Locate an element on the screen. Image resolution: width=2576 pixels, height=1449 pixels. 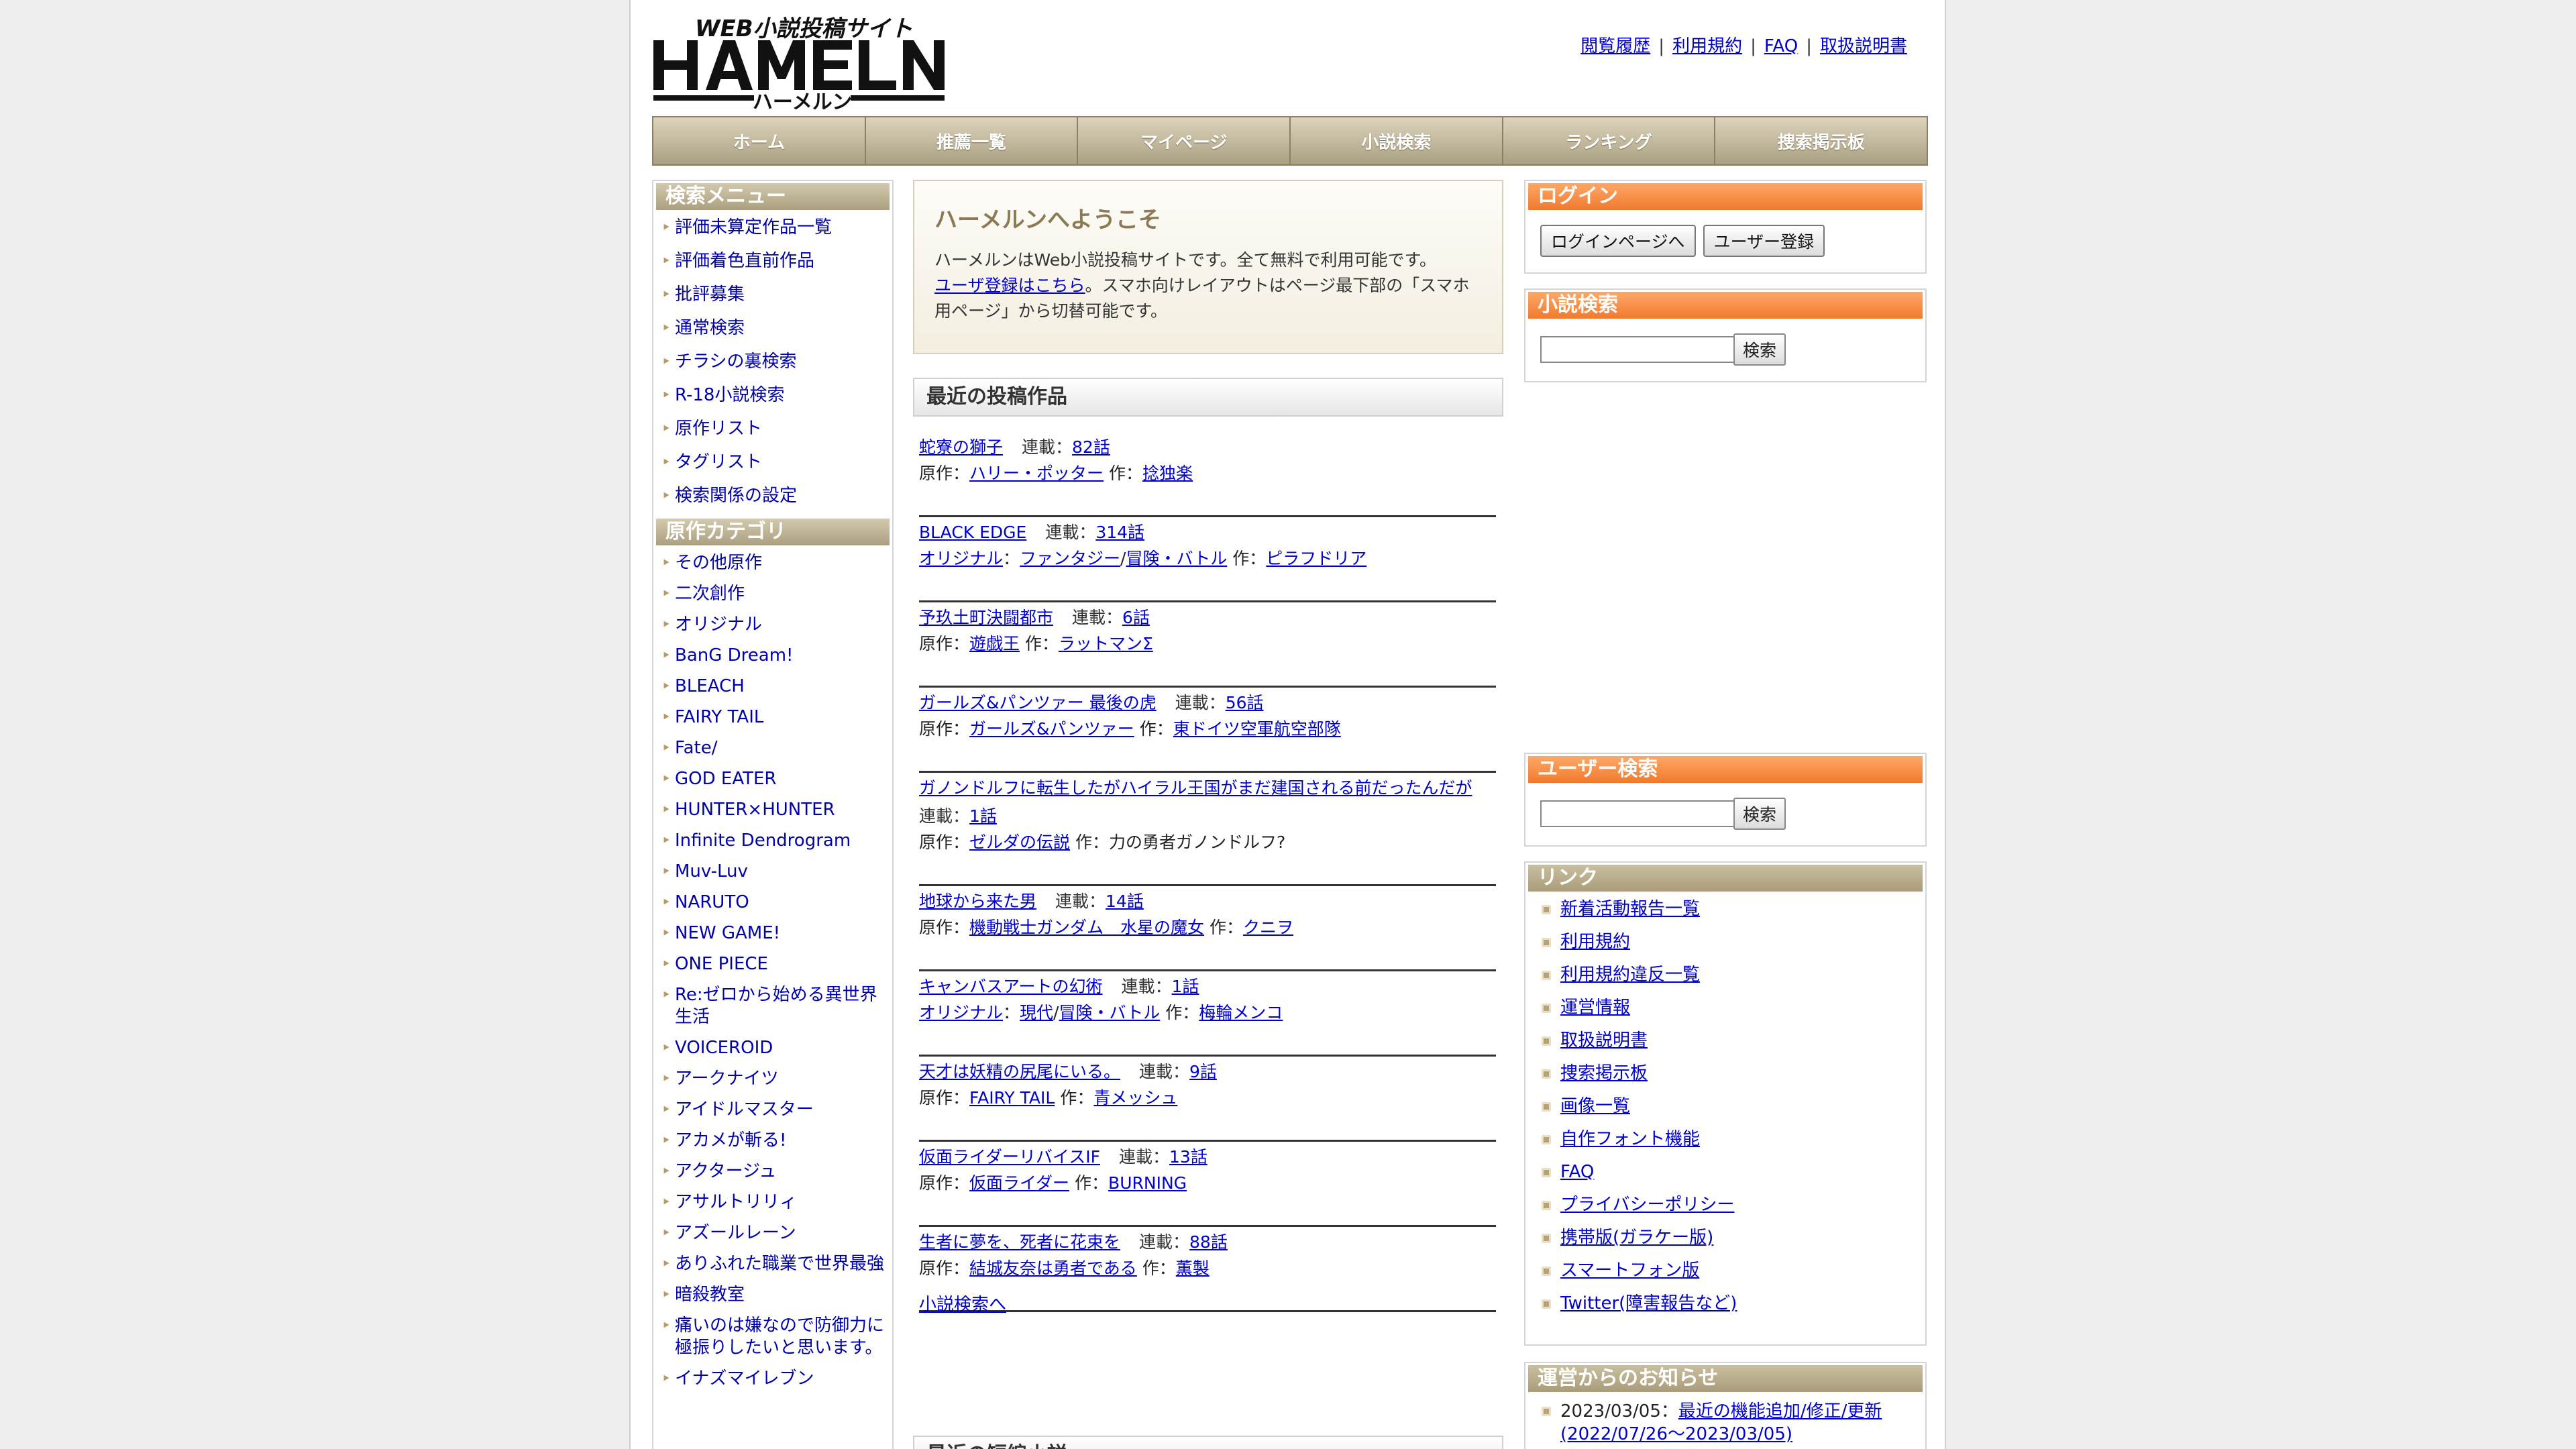
site-logo: WEB小説投稿サイト ハーメルン is located at coordinates (799, 63).